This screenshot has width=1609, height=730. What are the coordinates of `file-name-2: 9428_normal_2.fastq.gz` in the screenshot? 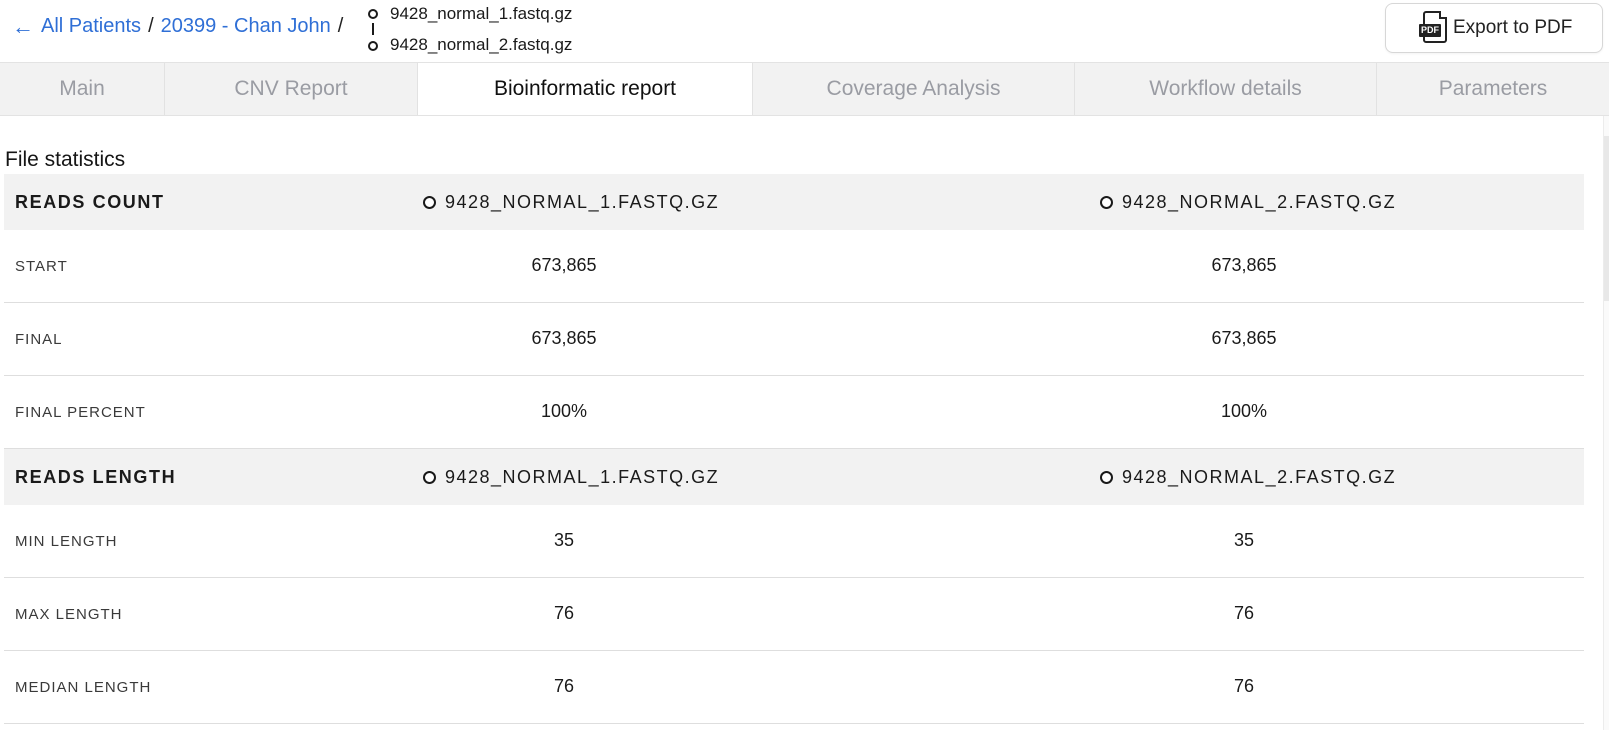 It's located at (481, 44).